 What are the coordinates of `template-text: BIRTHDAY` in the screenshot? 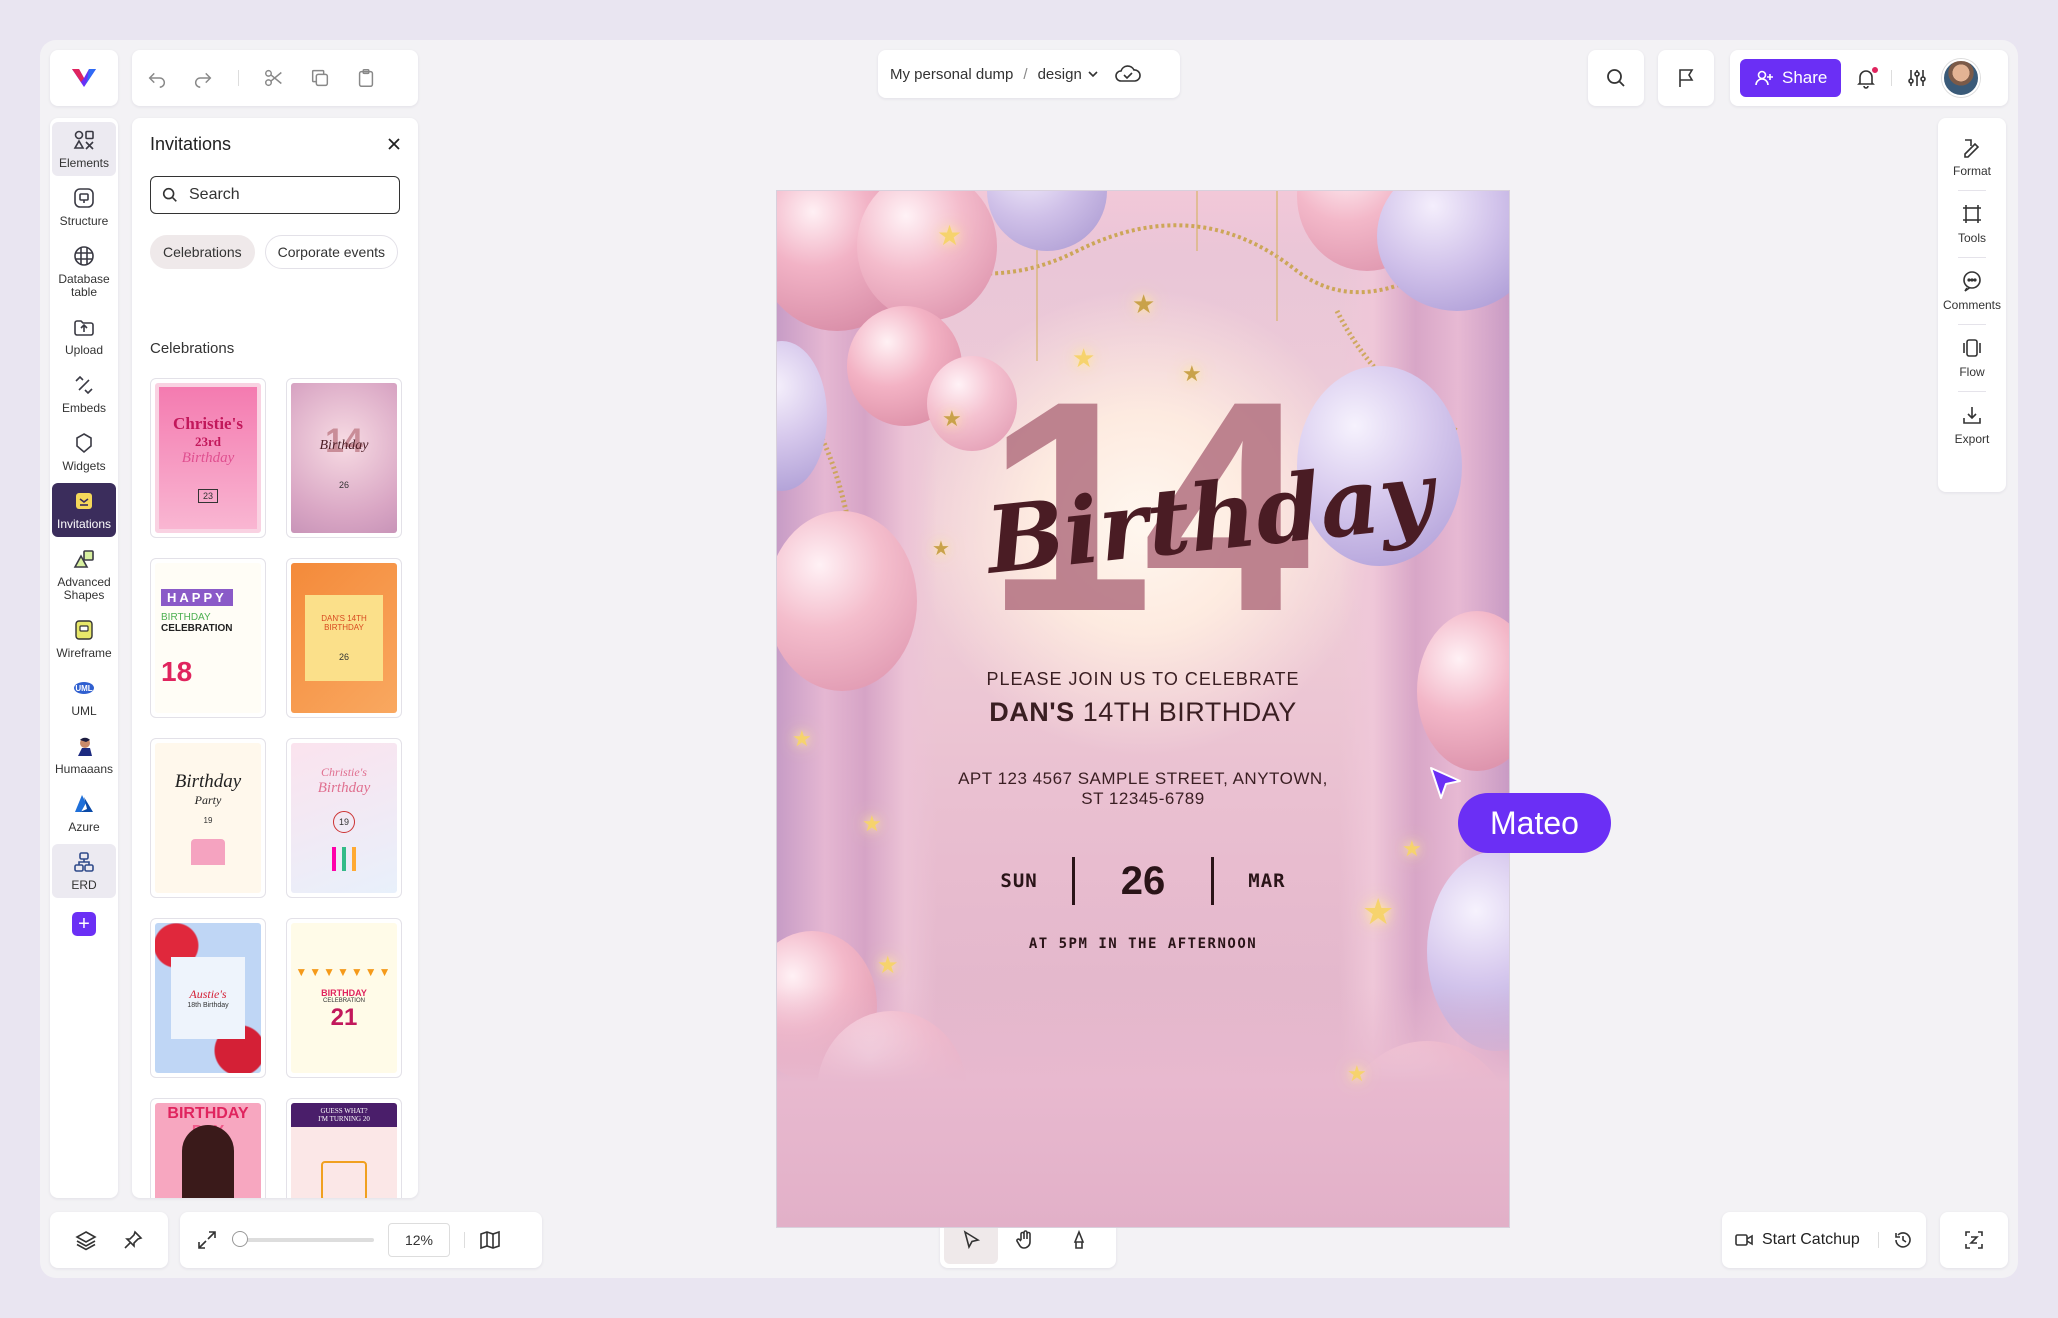 It's located at (208, 1113).